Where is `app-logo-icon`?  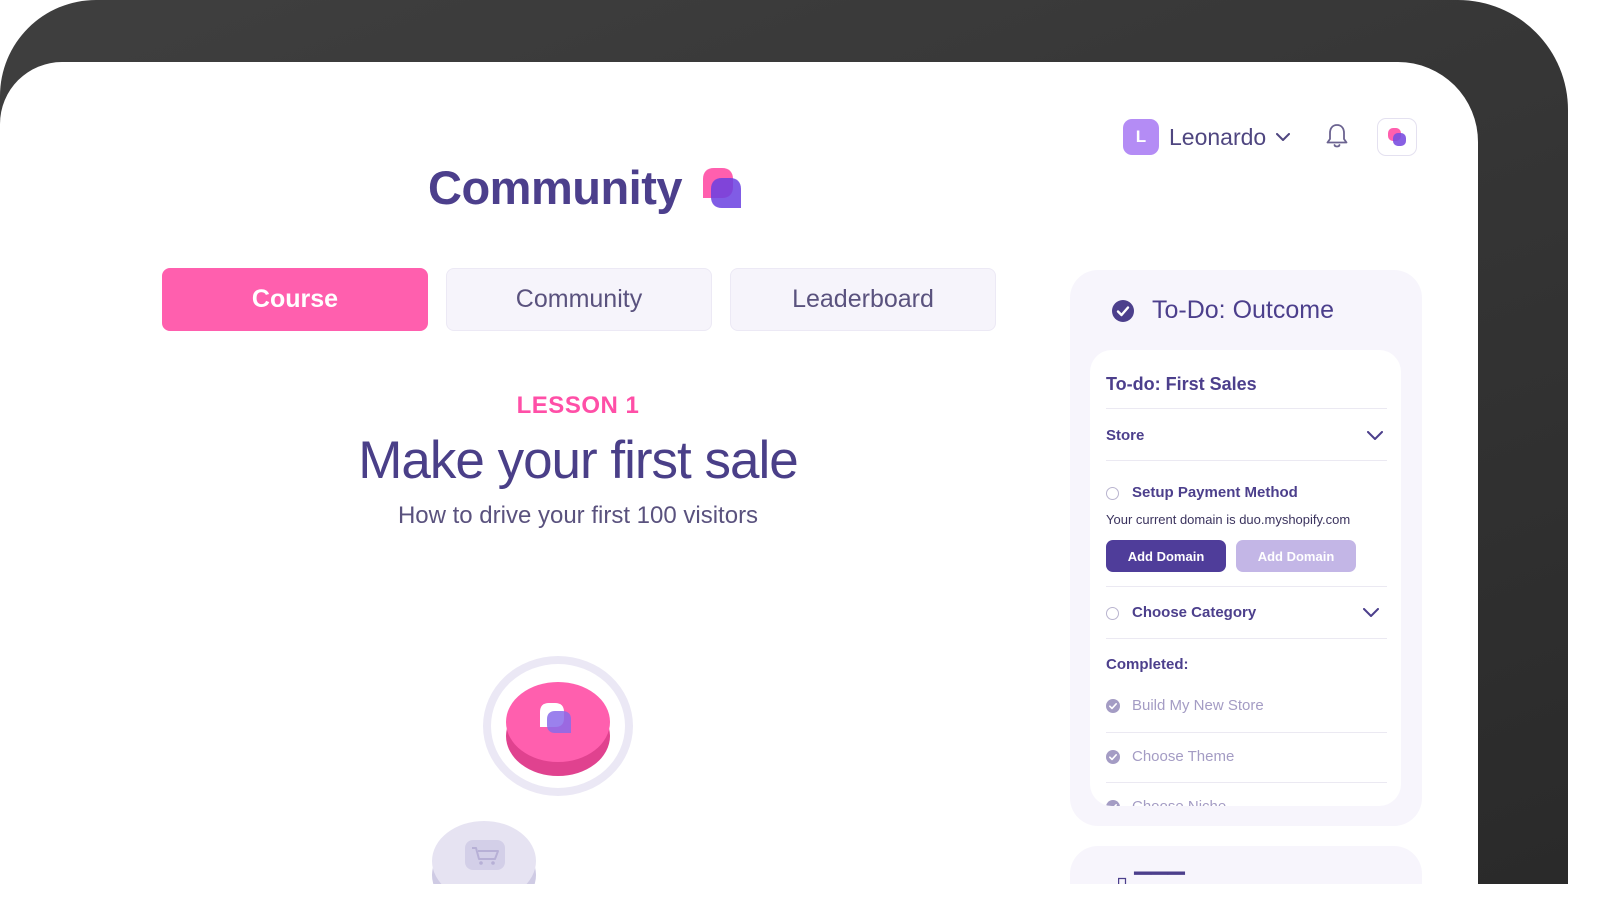
app-logo-icon is located at coordinates (1397, 137).